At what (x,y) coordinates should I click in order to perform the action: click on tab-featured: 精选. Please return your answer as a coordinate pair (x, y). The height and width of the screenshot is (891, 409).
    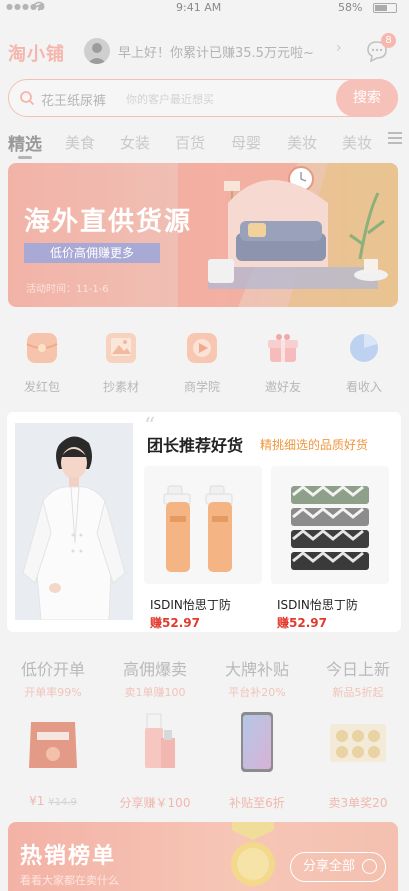
    Looking at the image, I should click on (25, 142).